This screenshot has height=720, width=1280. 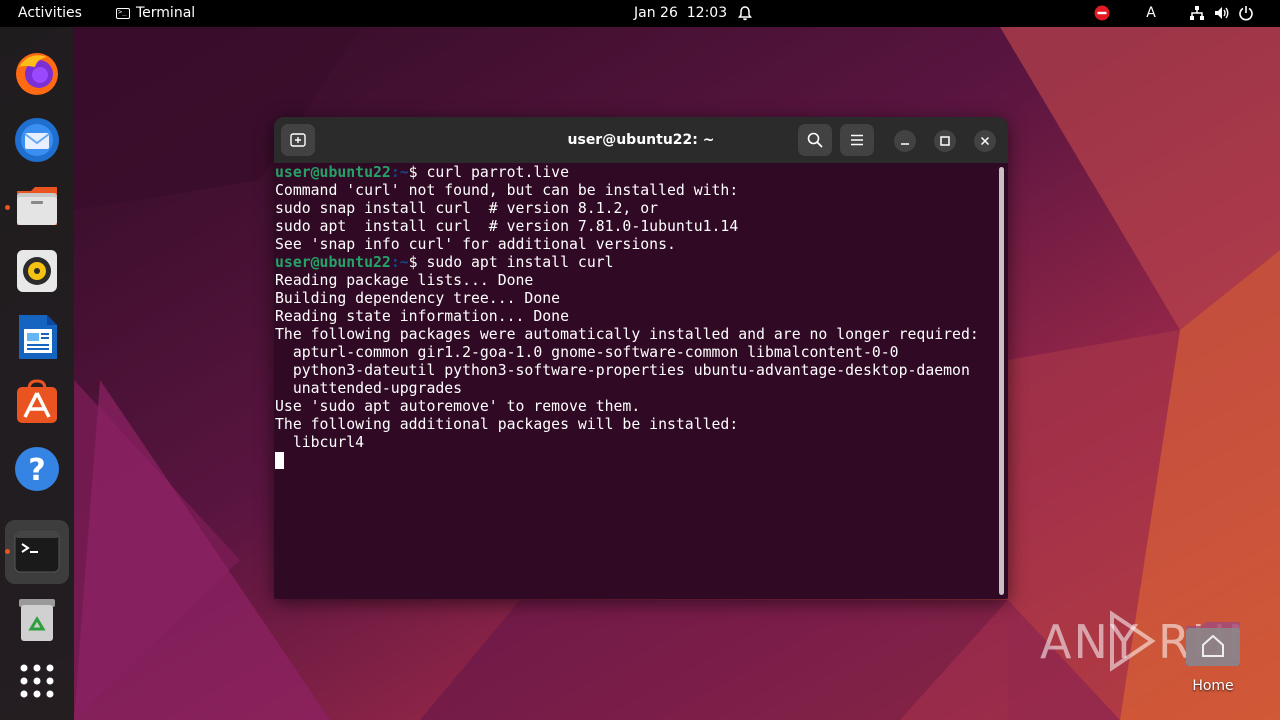 I want to click on show-applications-button, so click(x=37, y=681).